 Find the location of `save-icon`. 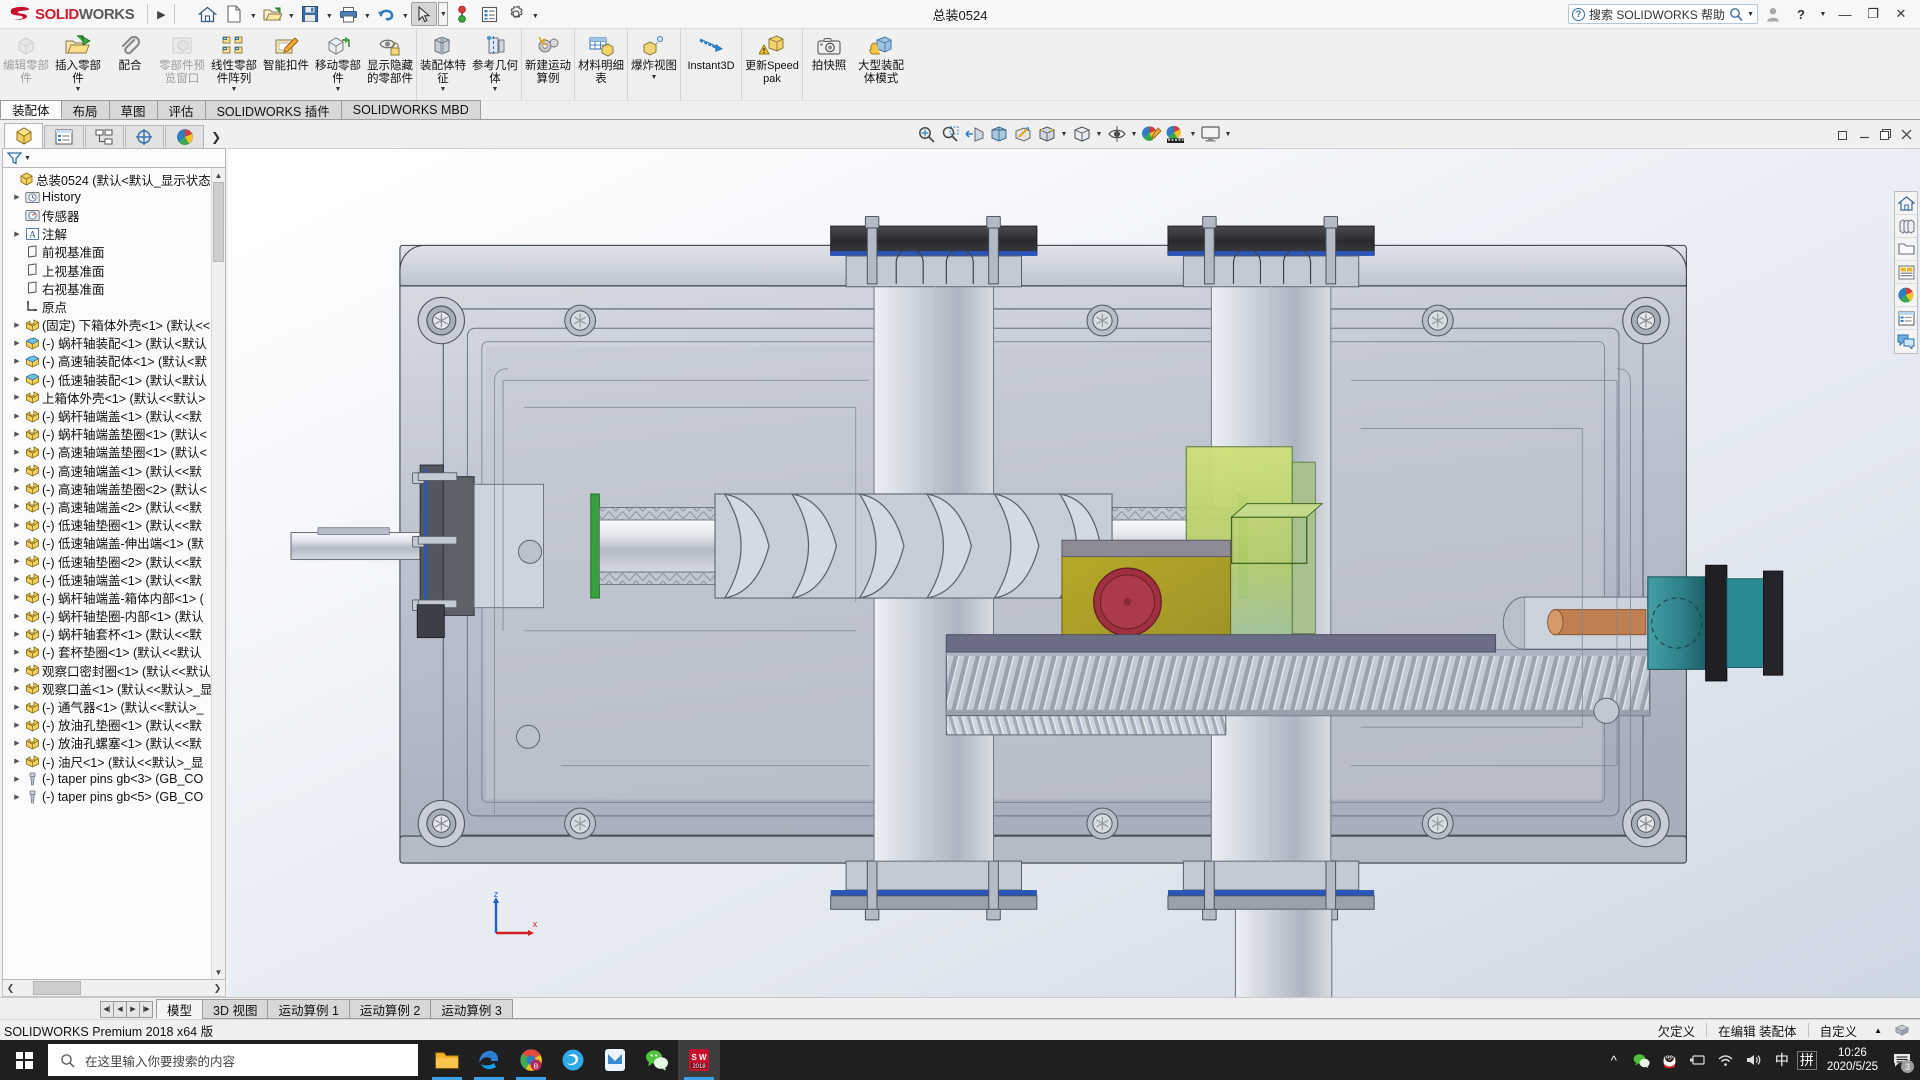

save-icon is located at coordinates (310, 14).